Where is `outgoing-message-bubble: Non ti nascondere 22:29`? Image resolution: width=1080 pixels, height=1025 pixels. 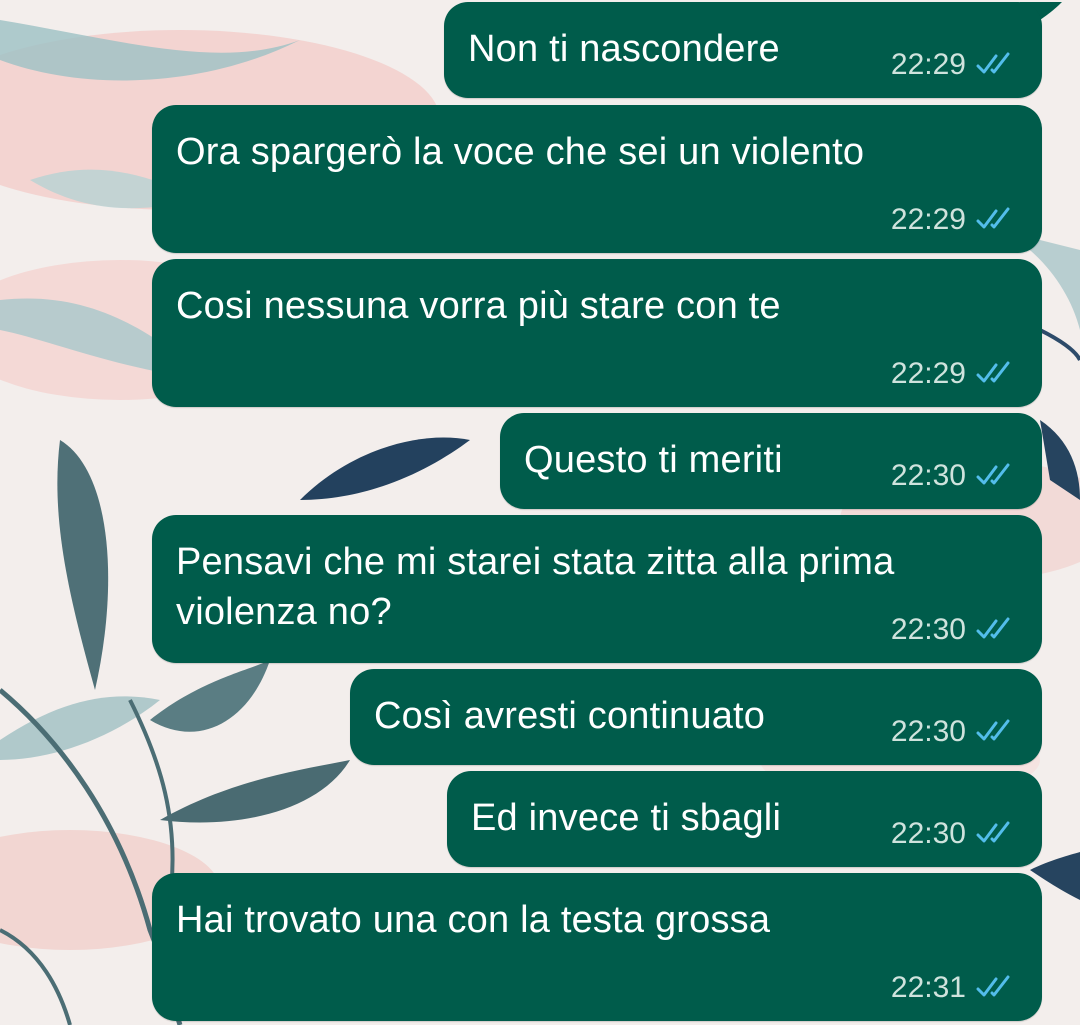
outgoing-message-bubble: Non ti nascondere 22:29 is located at coordinates (743, 50).